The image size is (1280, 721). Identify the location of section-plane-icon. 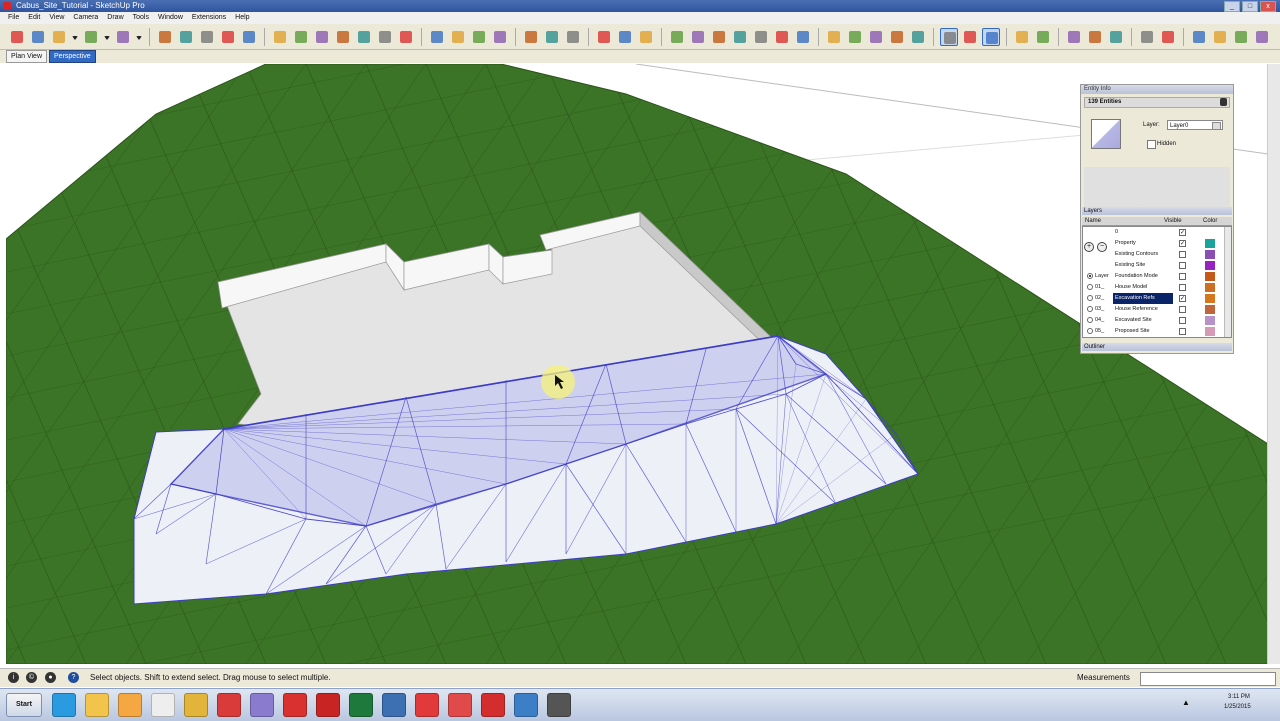
(604, 37).